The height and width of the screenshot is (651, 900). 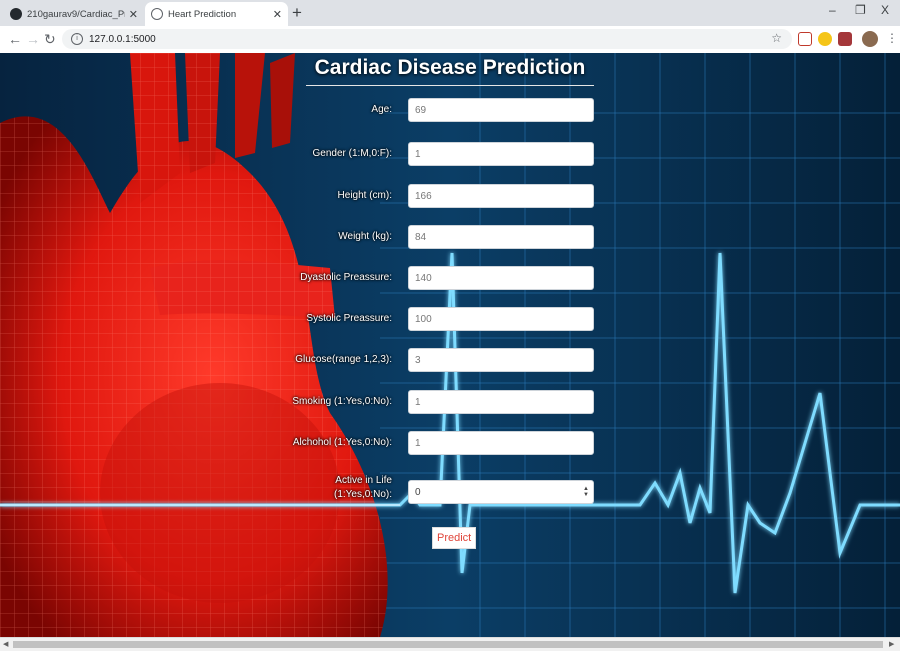 I want to click on globe-icon, so click(x=157, y=14).